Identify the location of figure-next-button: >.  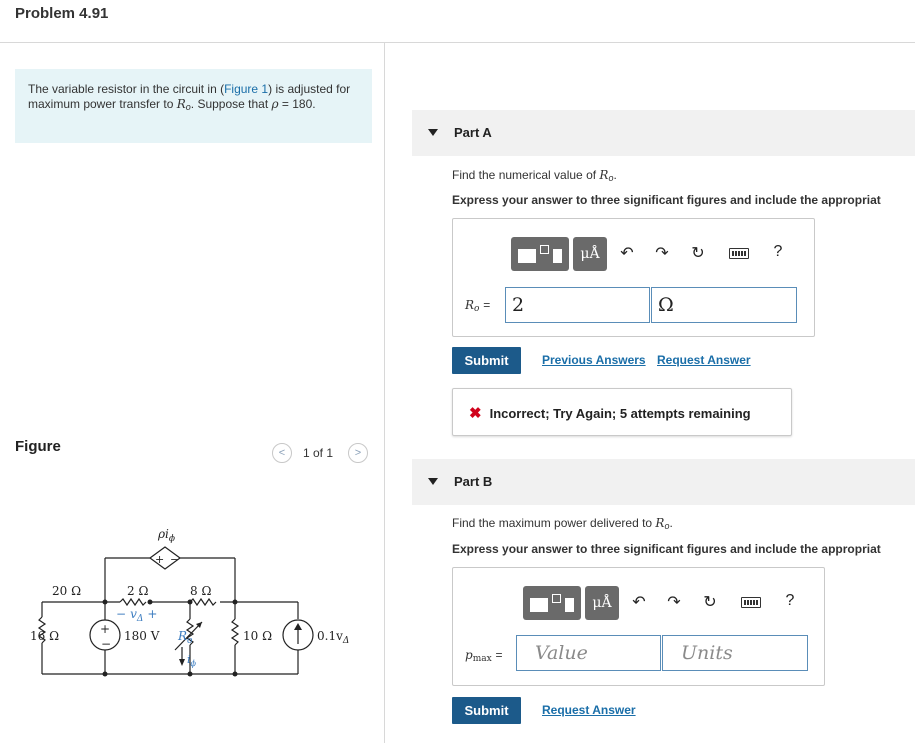
(358, 453).